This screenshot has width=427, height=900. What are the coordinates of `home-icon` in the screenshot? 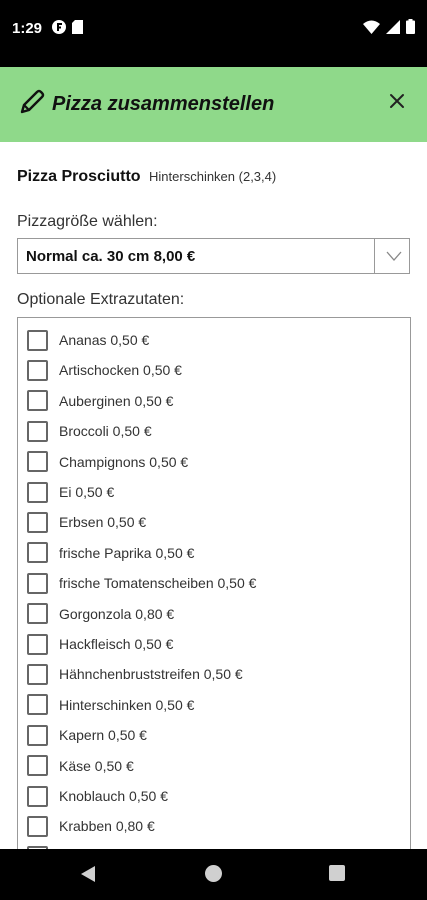 It's located at (213, 873).